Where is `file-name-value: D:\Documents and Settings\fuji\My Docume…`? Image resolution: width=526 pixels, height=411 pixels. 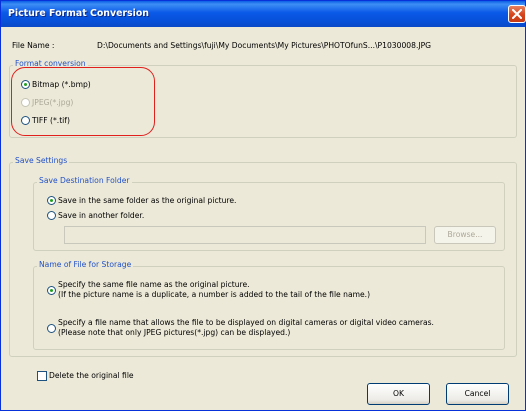 file-name-value: D:\Documents and Settings\fuji\My Docume… is located at coordinates (264, 45).